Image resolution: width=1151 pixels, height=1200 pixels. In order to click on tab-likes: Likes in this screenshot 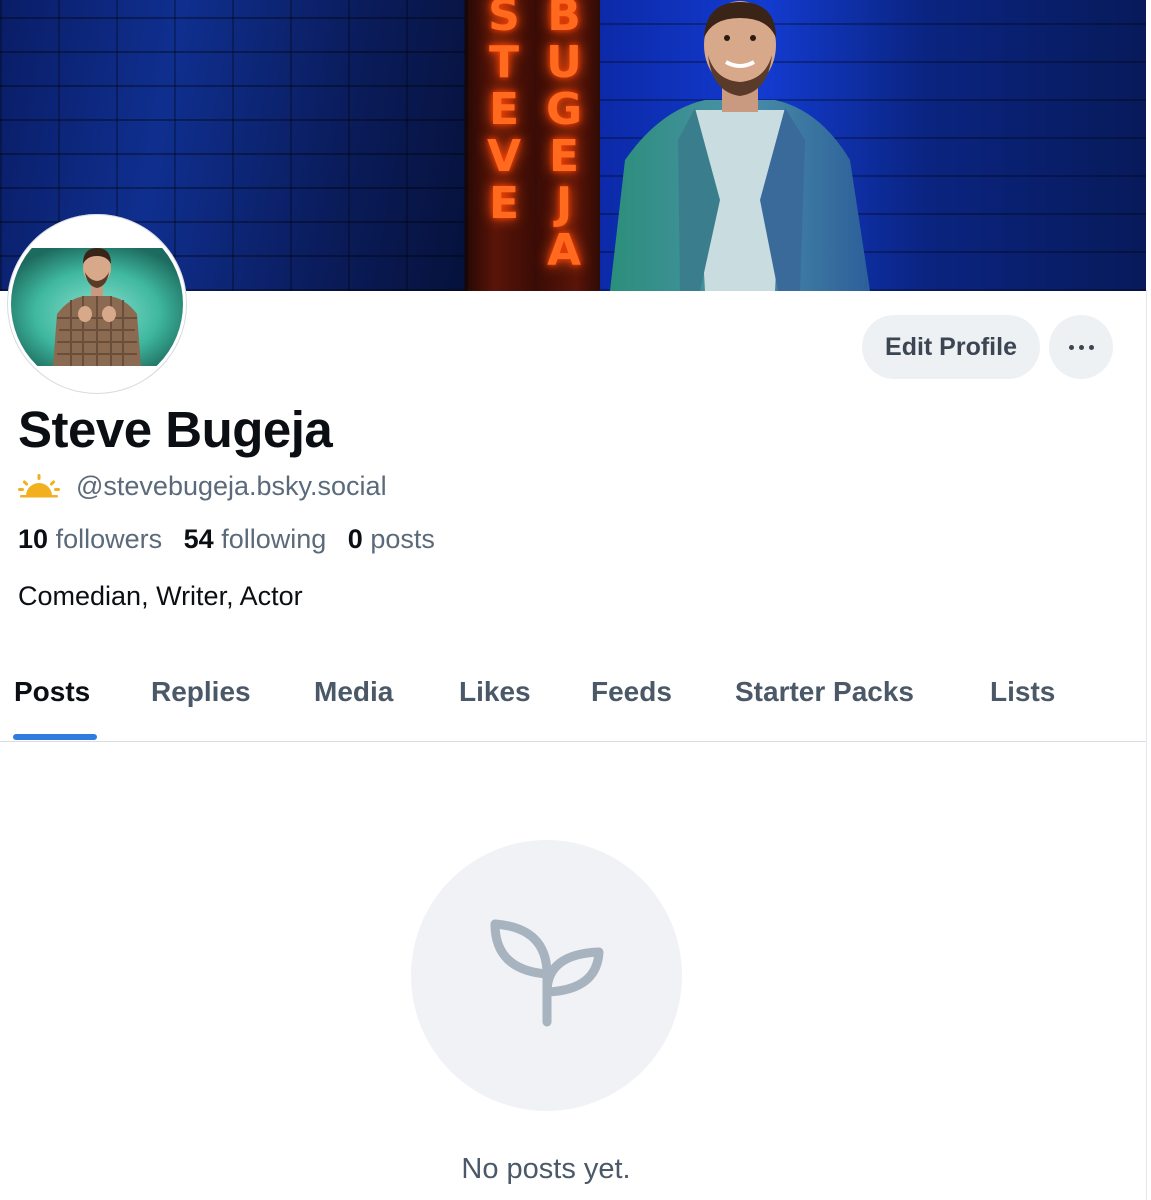, I will do `click(495, 692)`.